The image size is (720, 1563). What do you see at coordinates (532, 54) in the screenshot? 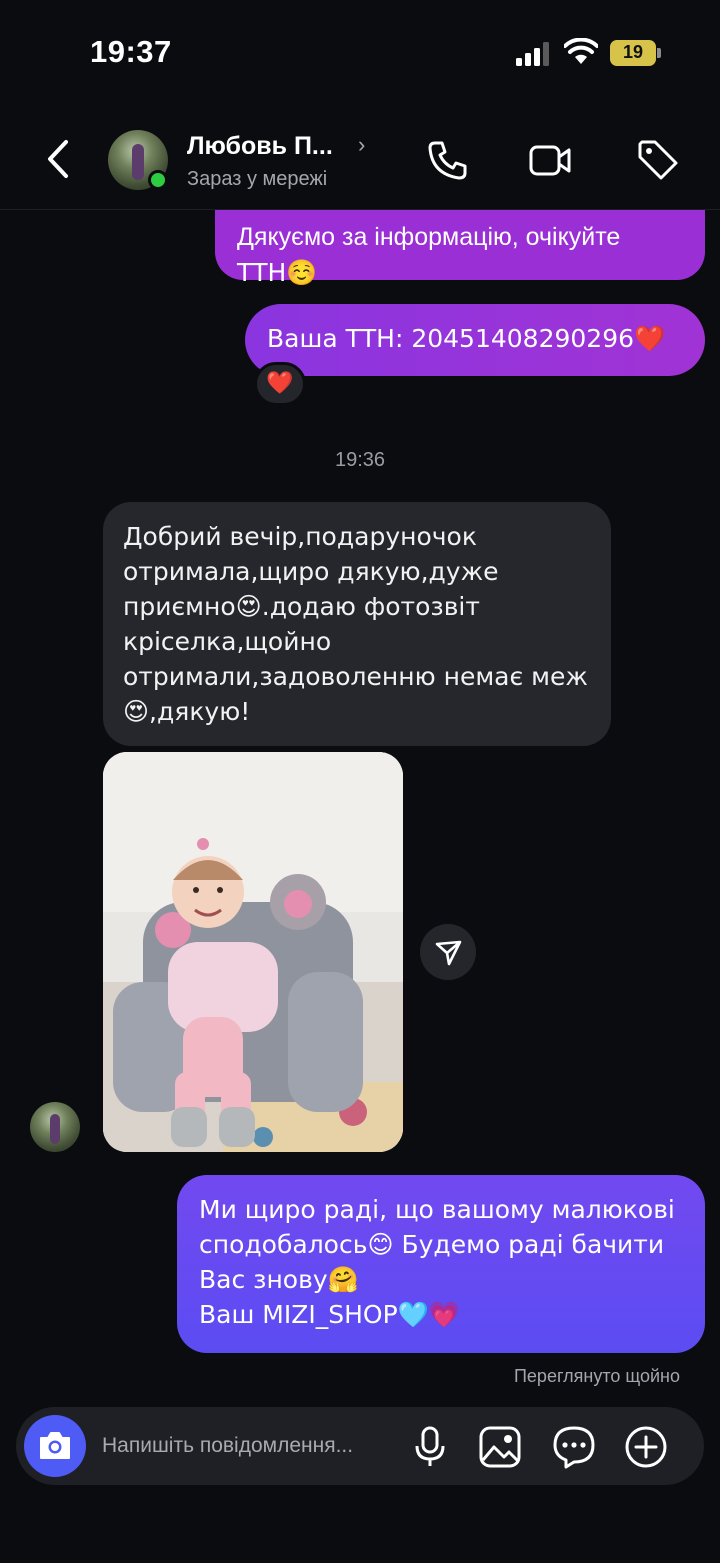
I see `cellular-signal-icon` at bounding box center [532, 54].